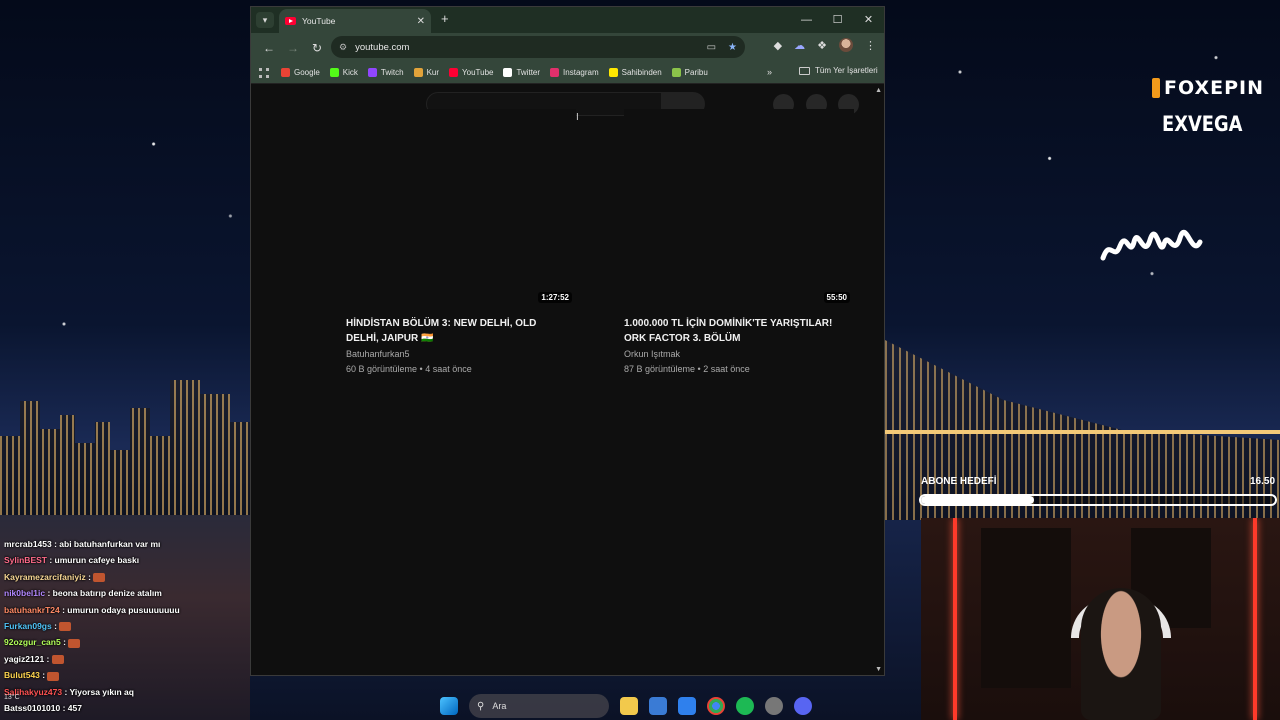  What do you see at coordinates (461, 354) in the screenshot?
I see `video-channel: Batuhanfurkan5` at bounding box center [461, 354].